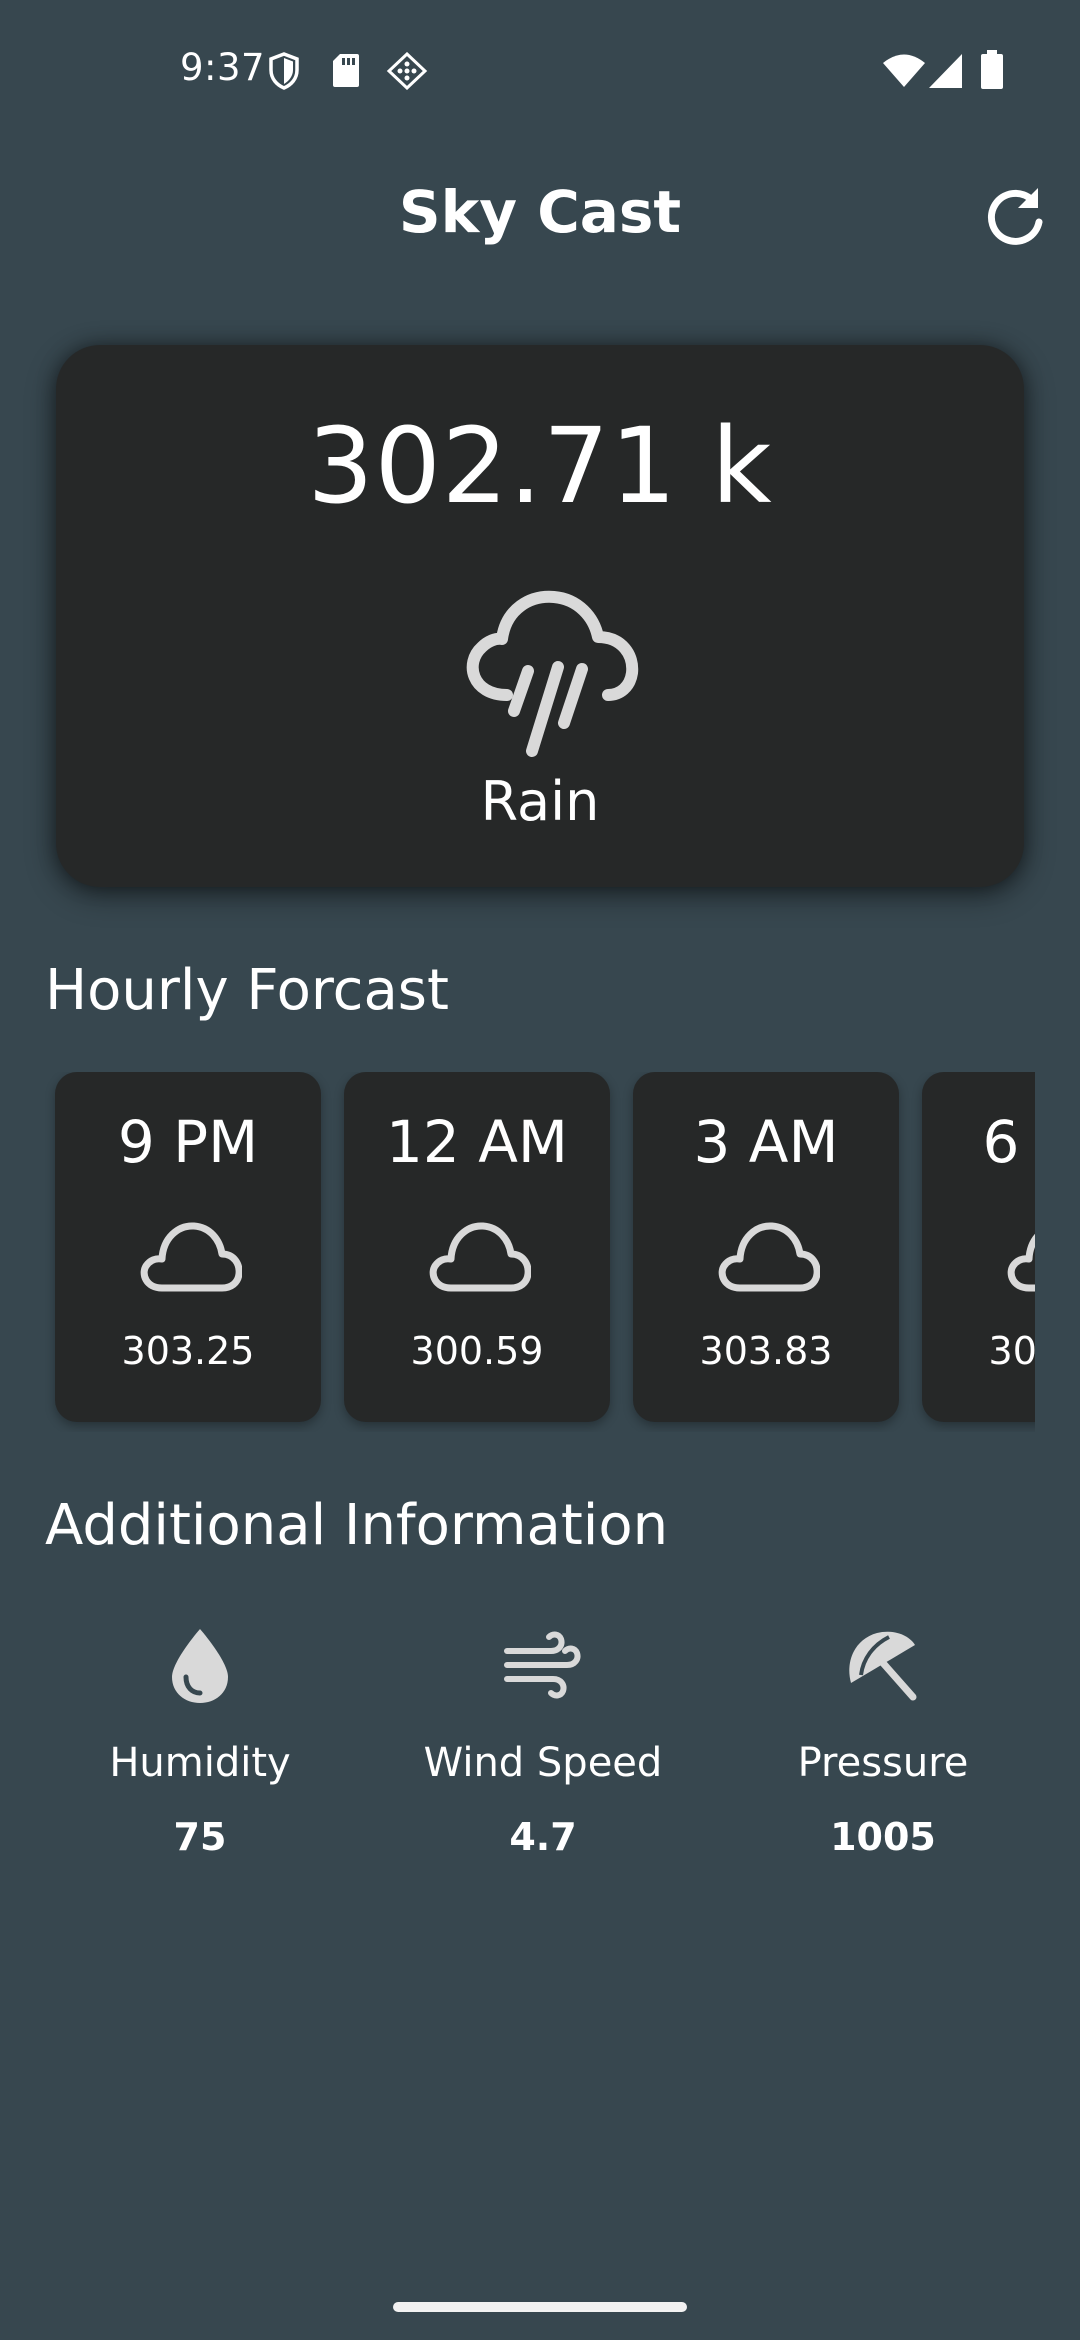 The image size is (1080, 2340). Describe the element at coordinates (223, 67) in the screenshot. I see `status-time: 9:37` at that location.